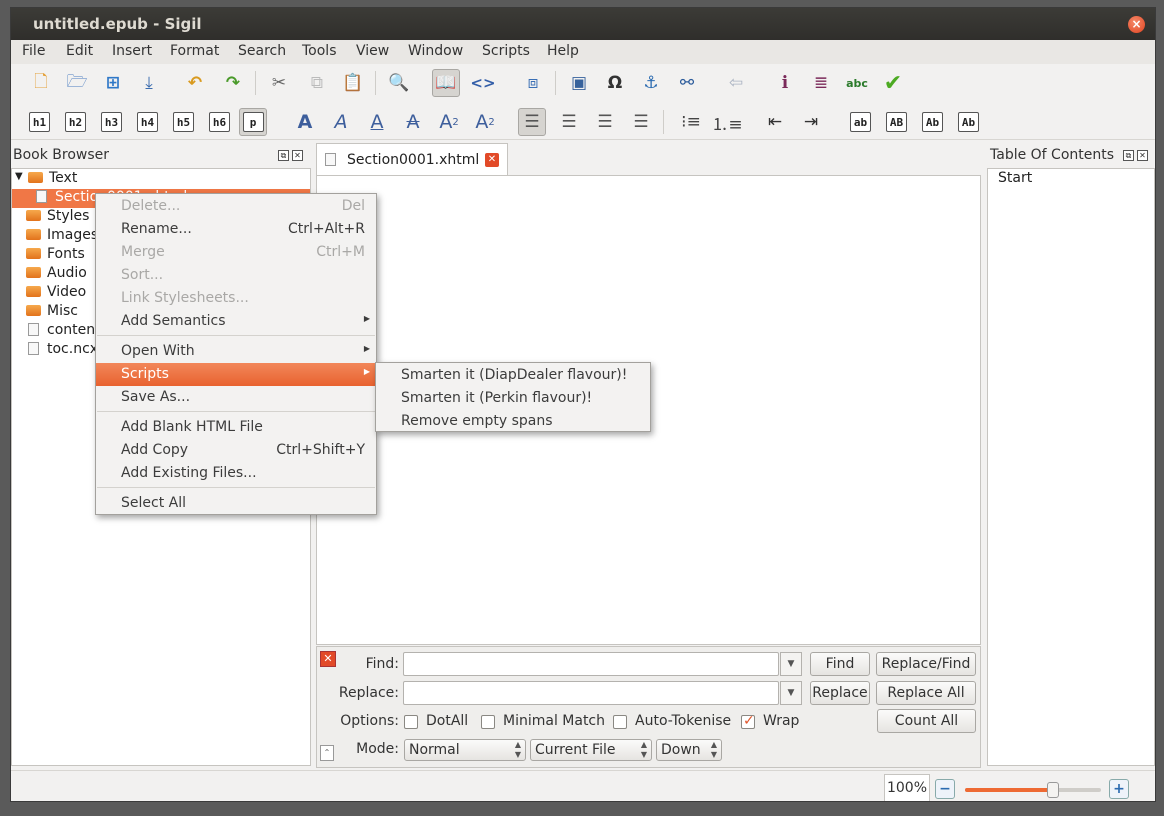 This screenshot has height=816, width=1164. What do you see at coordinates (319, 51) in the screenshot?
I see `menu-tools: Tools` at bounding box center [319, 51].